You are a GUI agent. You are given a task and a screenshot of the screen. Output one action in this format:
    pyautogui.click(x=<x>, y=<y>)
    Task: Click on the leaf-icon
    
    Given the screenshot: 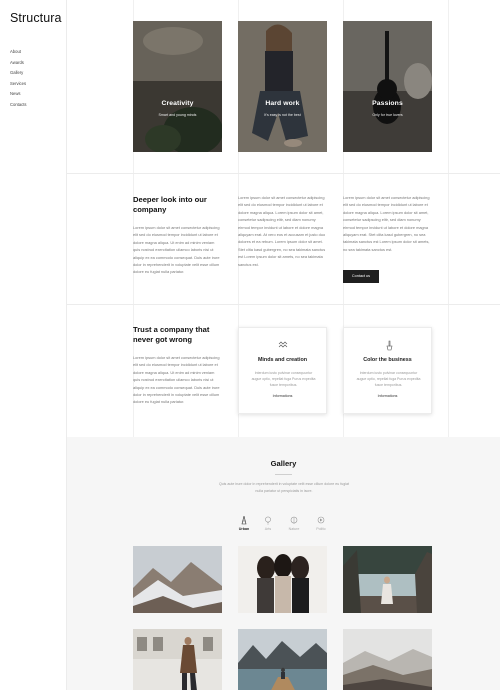 What is the action you would take?
    pyautogui.click(x=294, y=520)
    